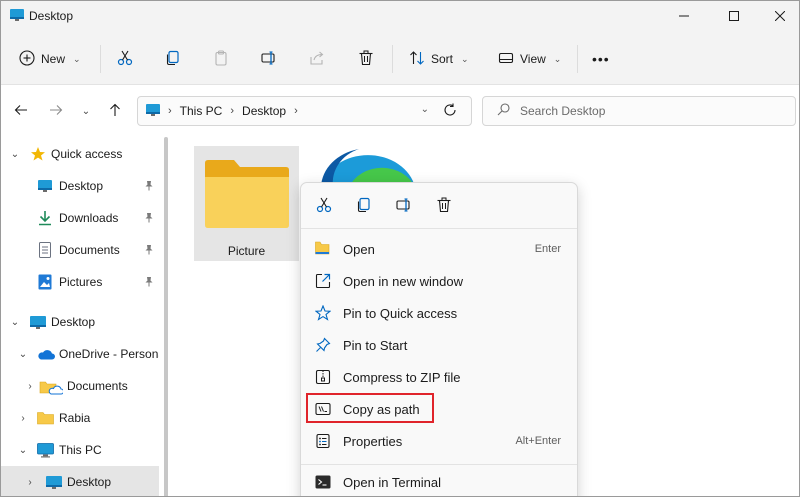 The image size is (800, 497). I want to click on plus-circle-icon, so click(27, 59).